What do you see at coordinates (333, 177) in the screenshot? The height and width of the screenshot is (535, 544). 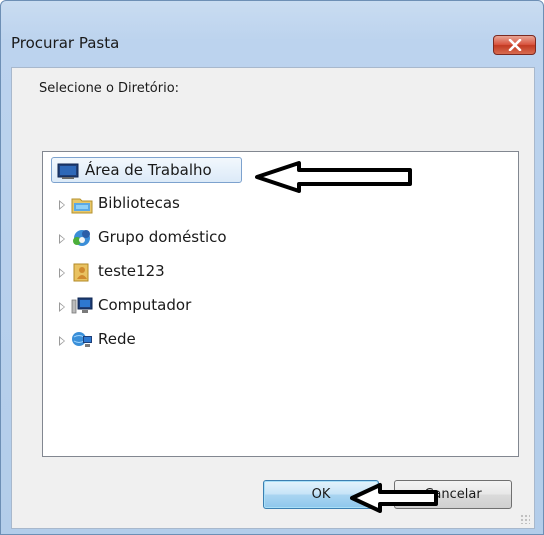 I see `annotation-arrow-tree` at bounding box center [333, 177].